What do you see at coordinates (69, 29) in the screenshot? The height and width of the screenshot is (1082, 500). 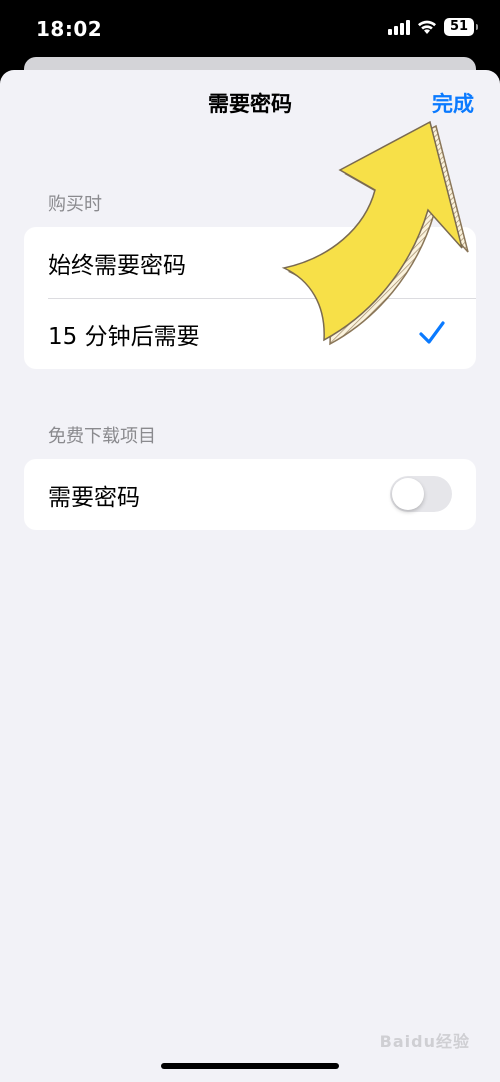 I see `status-time: 18:02` at bounding box center [69, 29].